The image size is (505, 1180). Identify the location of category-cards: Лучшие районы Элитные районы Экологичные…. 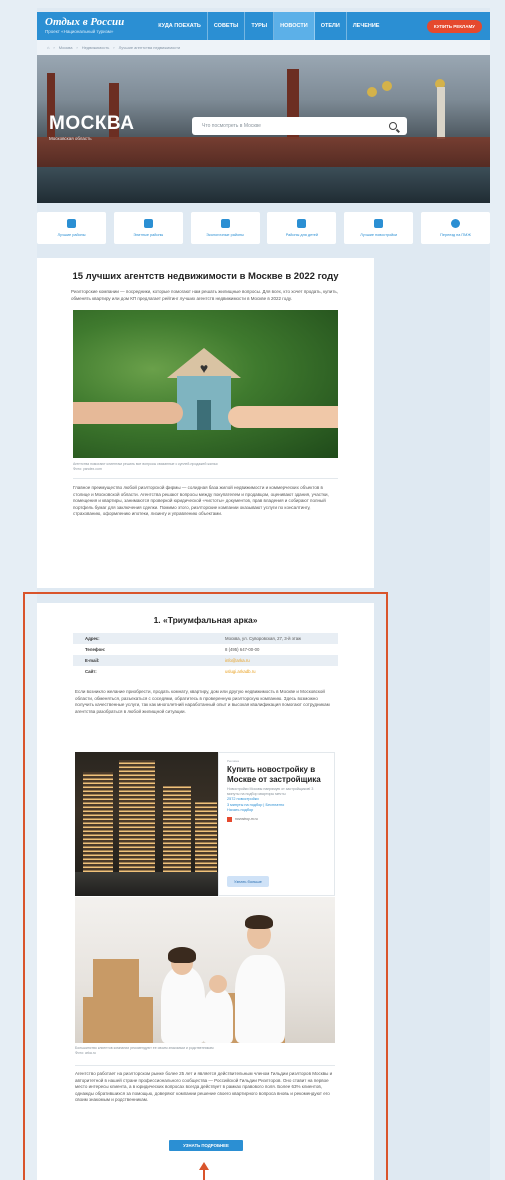
(263, 228).